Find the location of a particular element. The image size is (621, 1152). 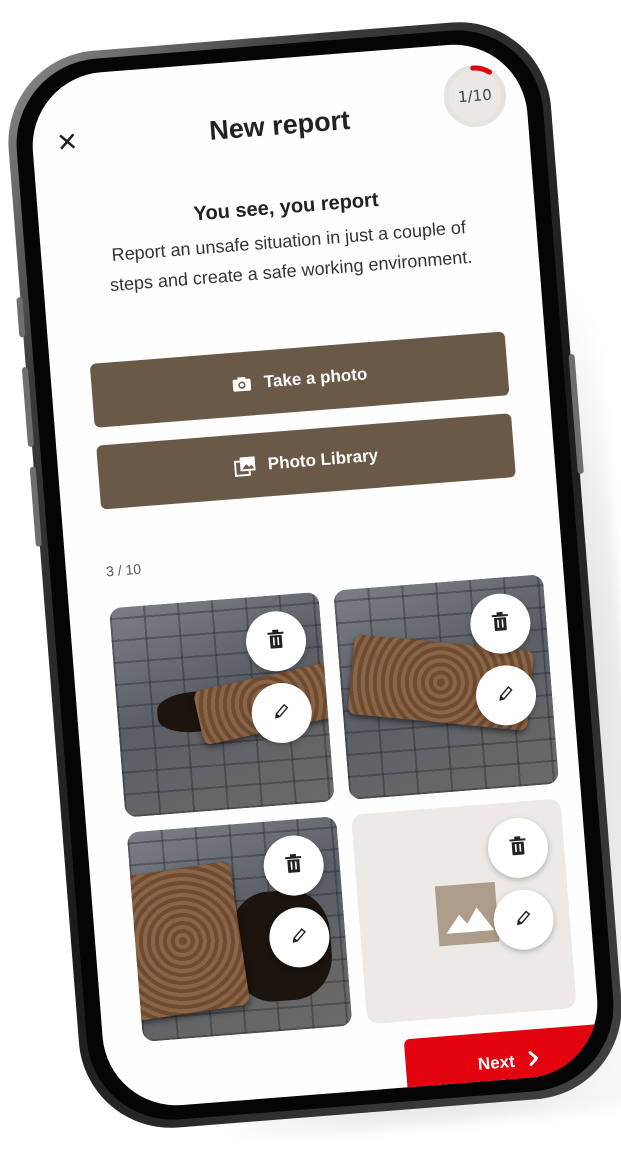

take-photo-button: Take a photo is located at coordinates (299, 379).